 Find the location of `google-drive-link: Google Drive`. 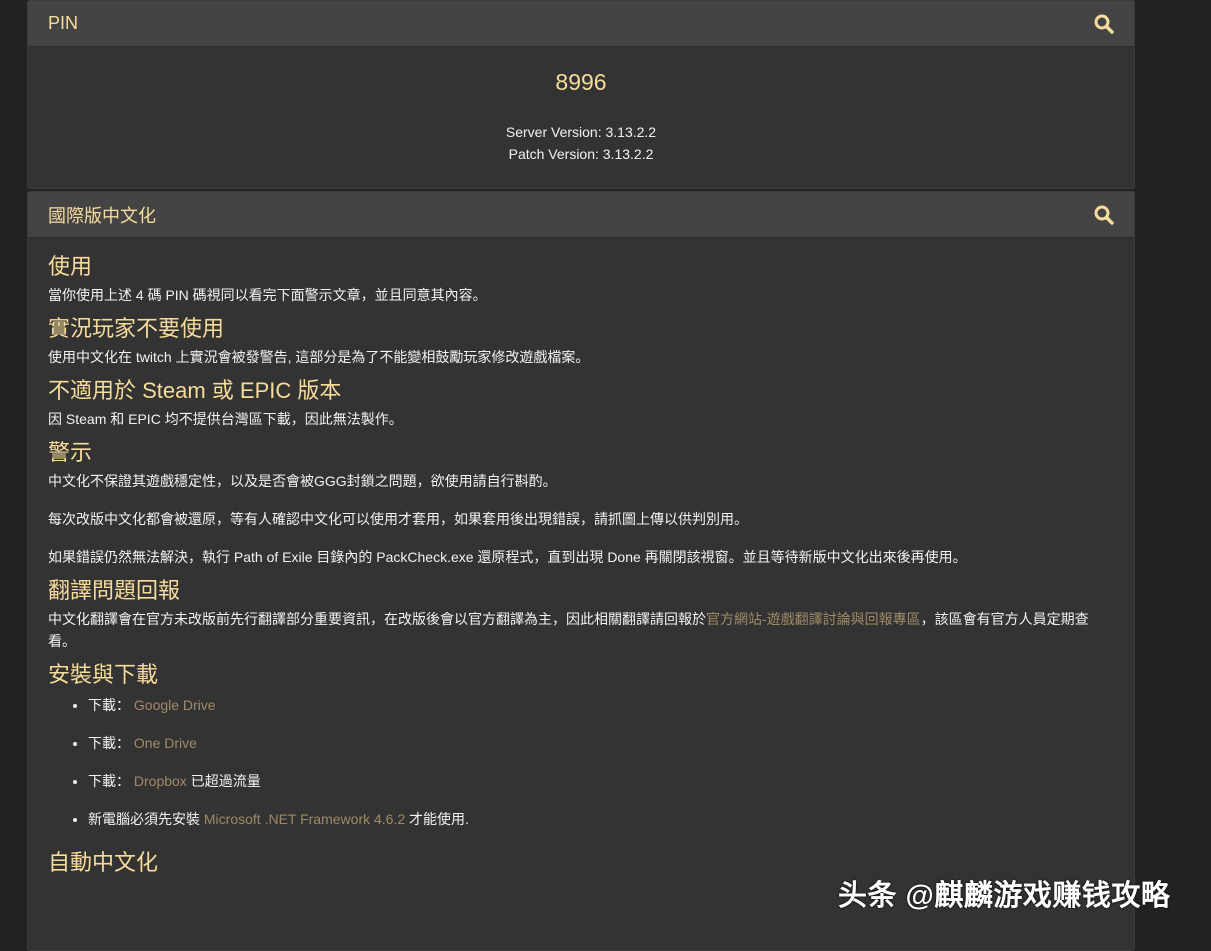

google-drive-link: Google Drive is located at coordinates (175, 705).